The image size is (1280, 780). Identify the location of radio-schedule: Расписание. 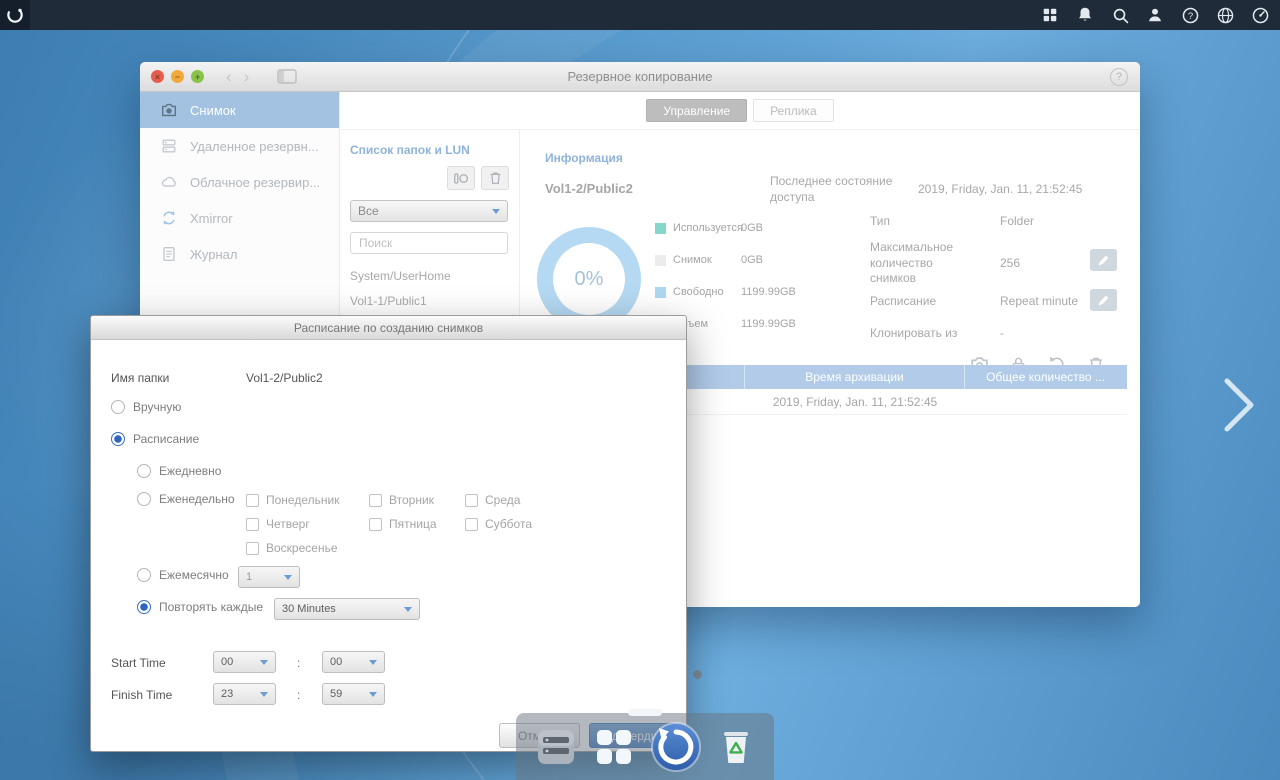
(155, 439).